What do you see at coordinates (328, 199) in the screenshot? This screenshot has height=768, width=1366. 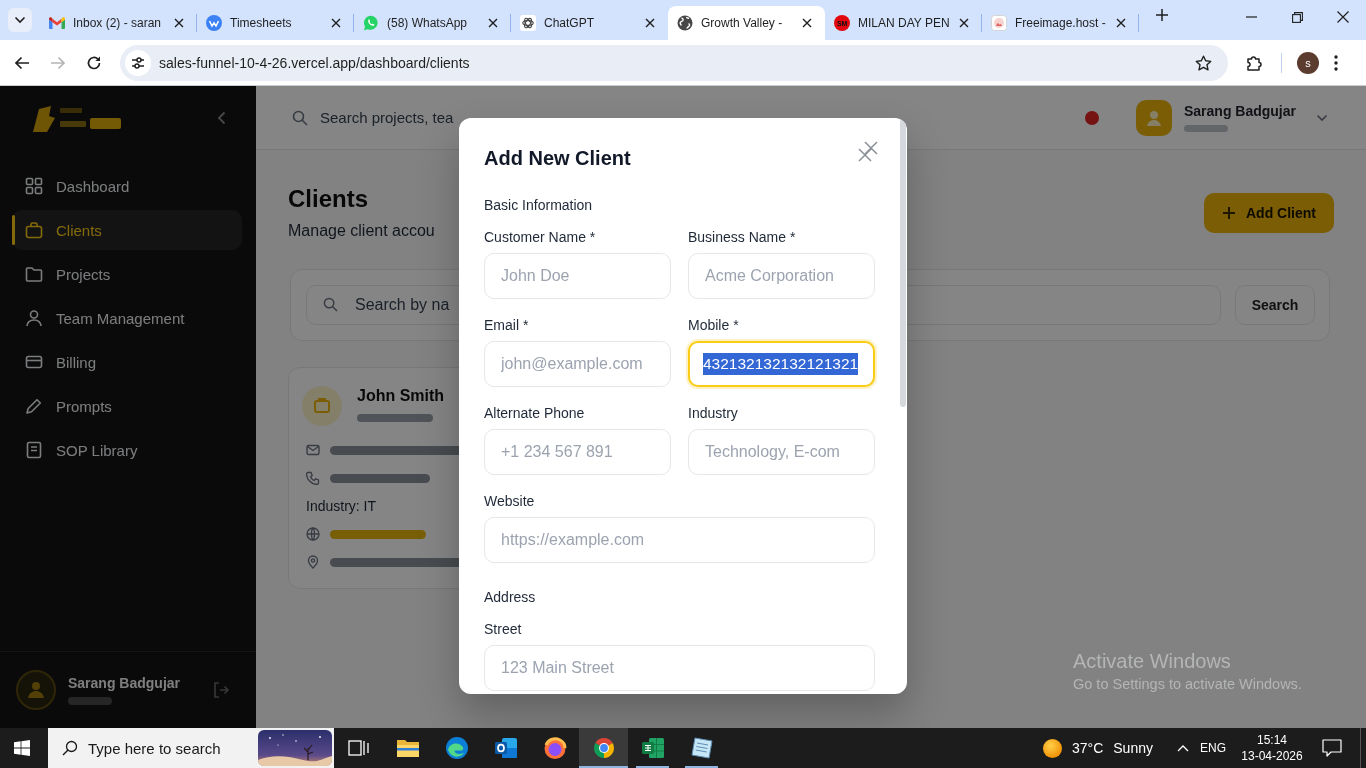 I see `page-title: Clients` at bounding box center [328, 199].